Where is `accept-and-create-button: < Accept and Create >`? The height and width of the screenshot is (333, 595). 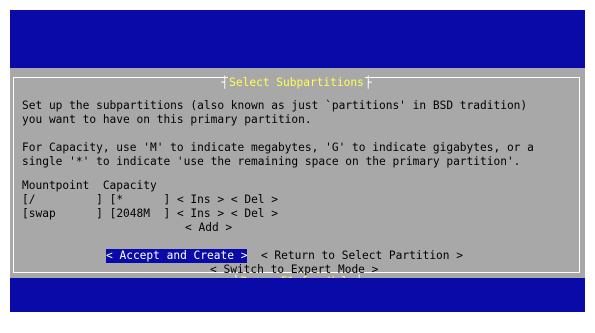 accept-and-create-button: < Accept and Create > is located at coordinates (177, 256).